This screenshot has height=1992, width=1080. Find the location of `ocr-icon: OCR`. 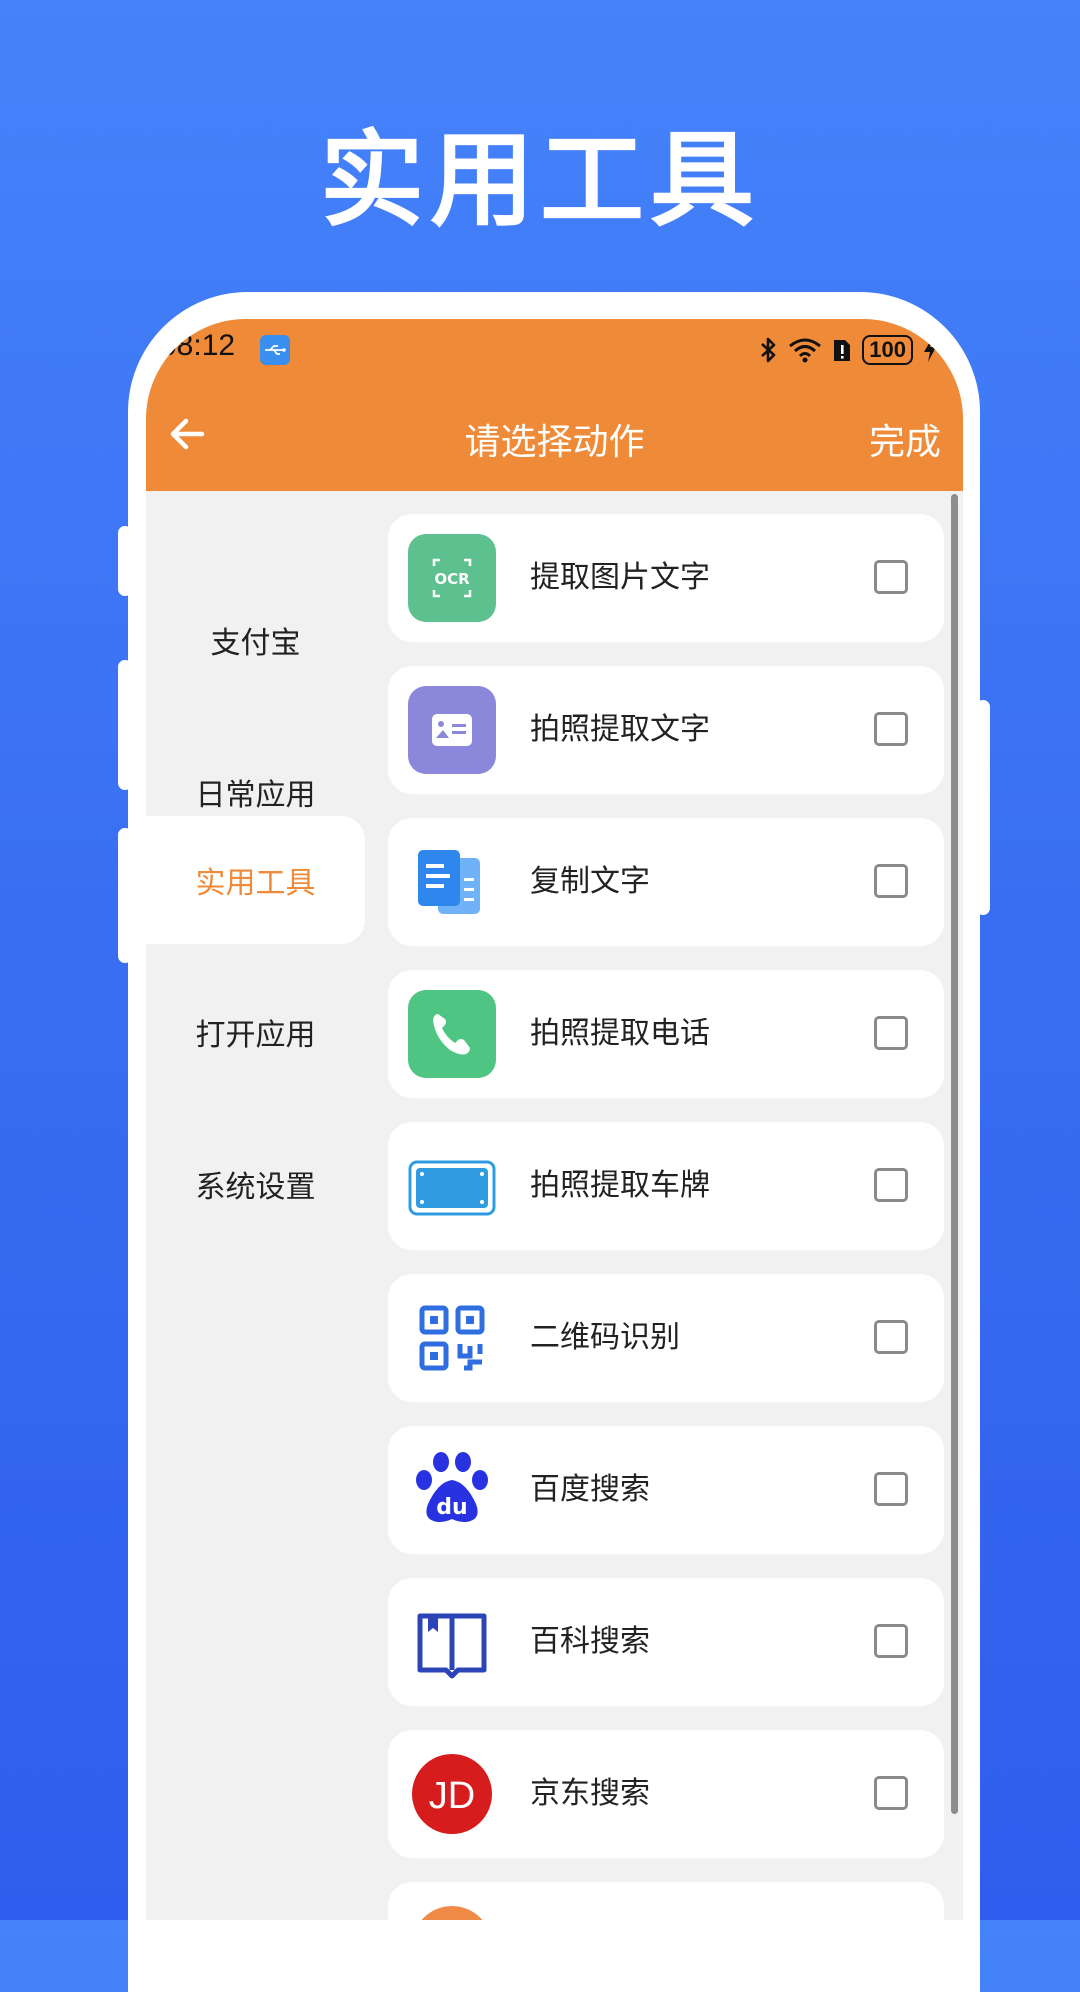

ocr-icon: OCR is located at coordinates (452, 578).